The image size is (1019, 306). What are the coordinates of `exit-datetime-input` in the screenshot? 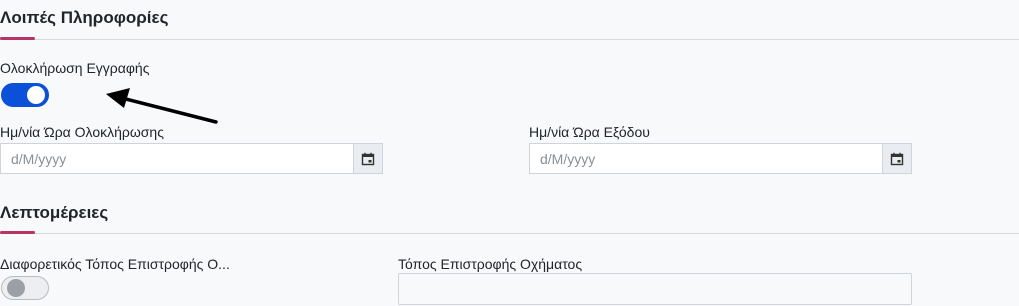 It's located at (706, 158).